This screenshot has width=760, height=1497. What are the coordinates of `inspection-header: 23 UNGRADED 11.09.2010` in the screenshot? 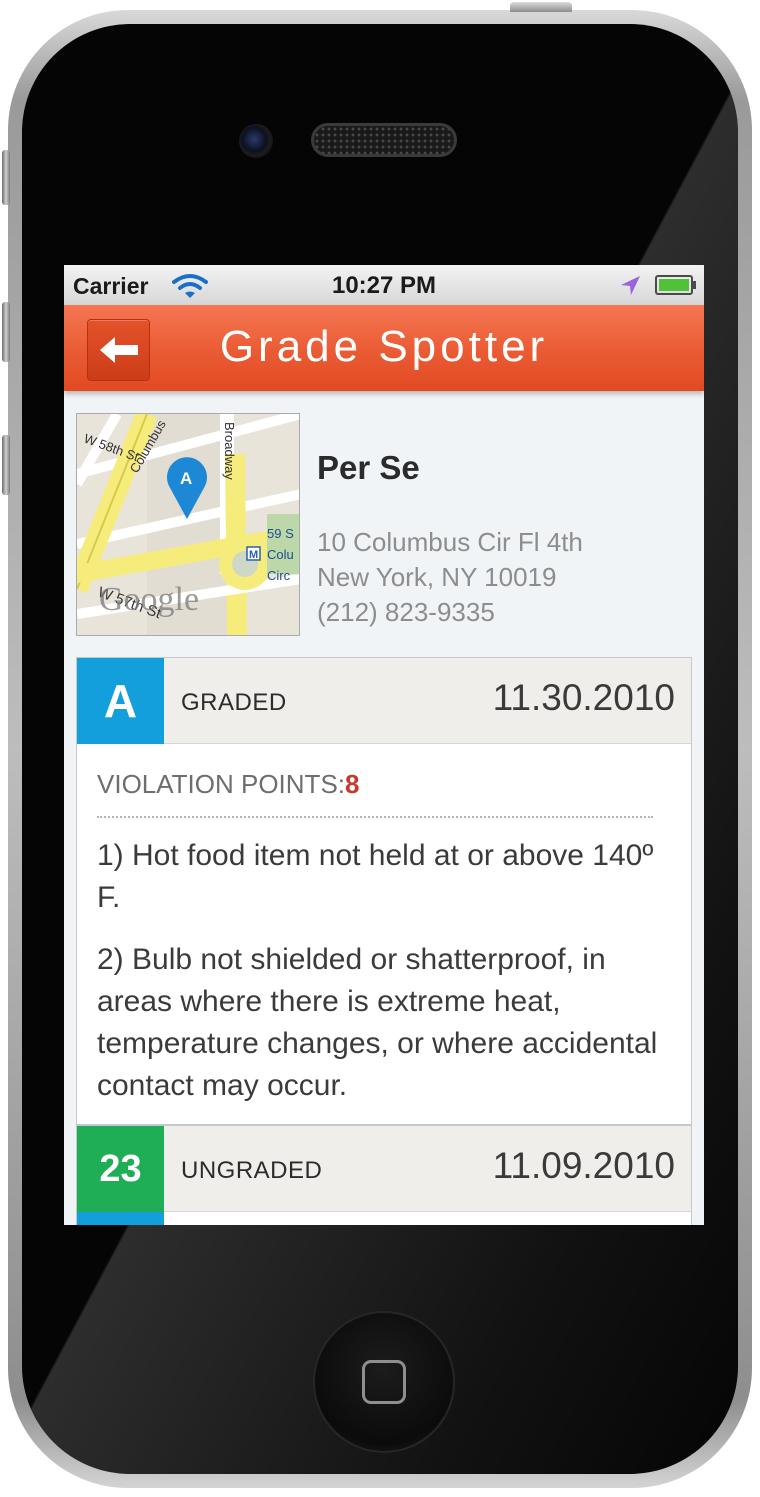 It's located at (384, 1169).